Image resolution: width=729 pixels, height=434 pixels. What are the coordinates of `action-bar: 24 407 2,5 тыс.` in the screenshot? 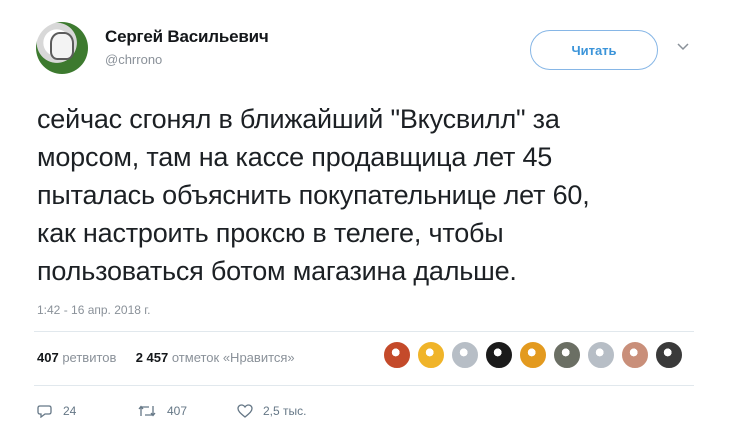 It's located at (171, 411).